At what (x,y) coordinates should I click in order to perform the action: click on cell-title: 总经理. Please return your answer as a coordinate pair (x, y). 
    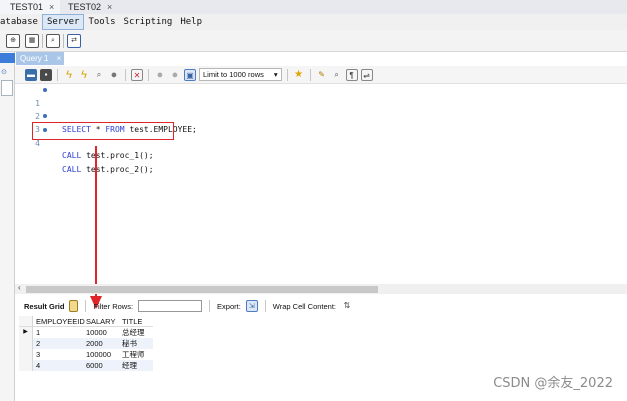
    Looking at the image, I should click on (136, 332).